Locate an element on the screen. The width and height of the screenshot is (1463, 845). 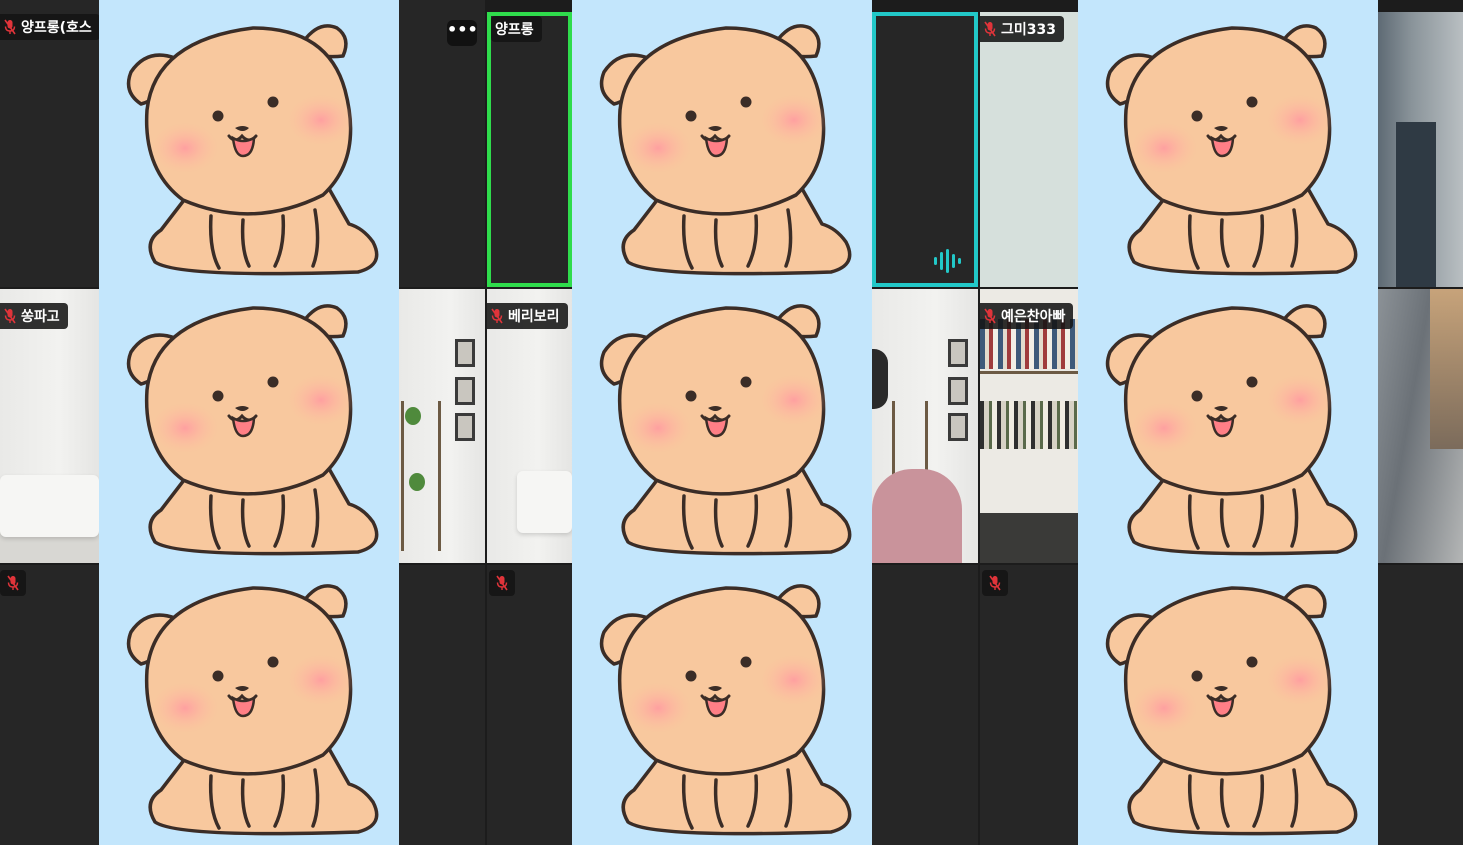
participant-nametag: 베리보리 is located at coordinates (527, 316).